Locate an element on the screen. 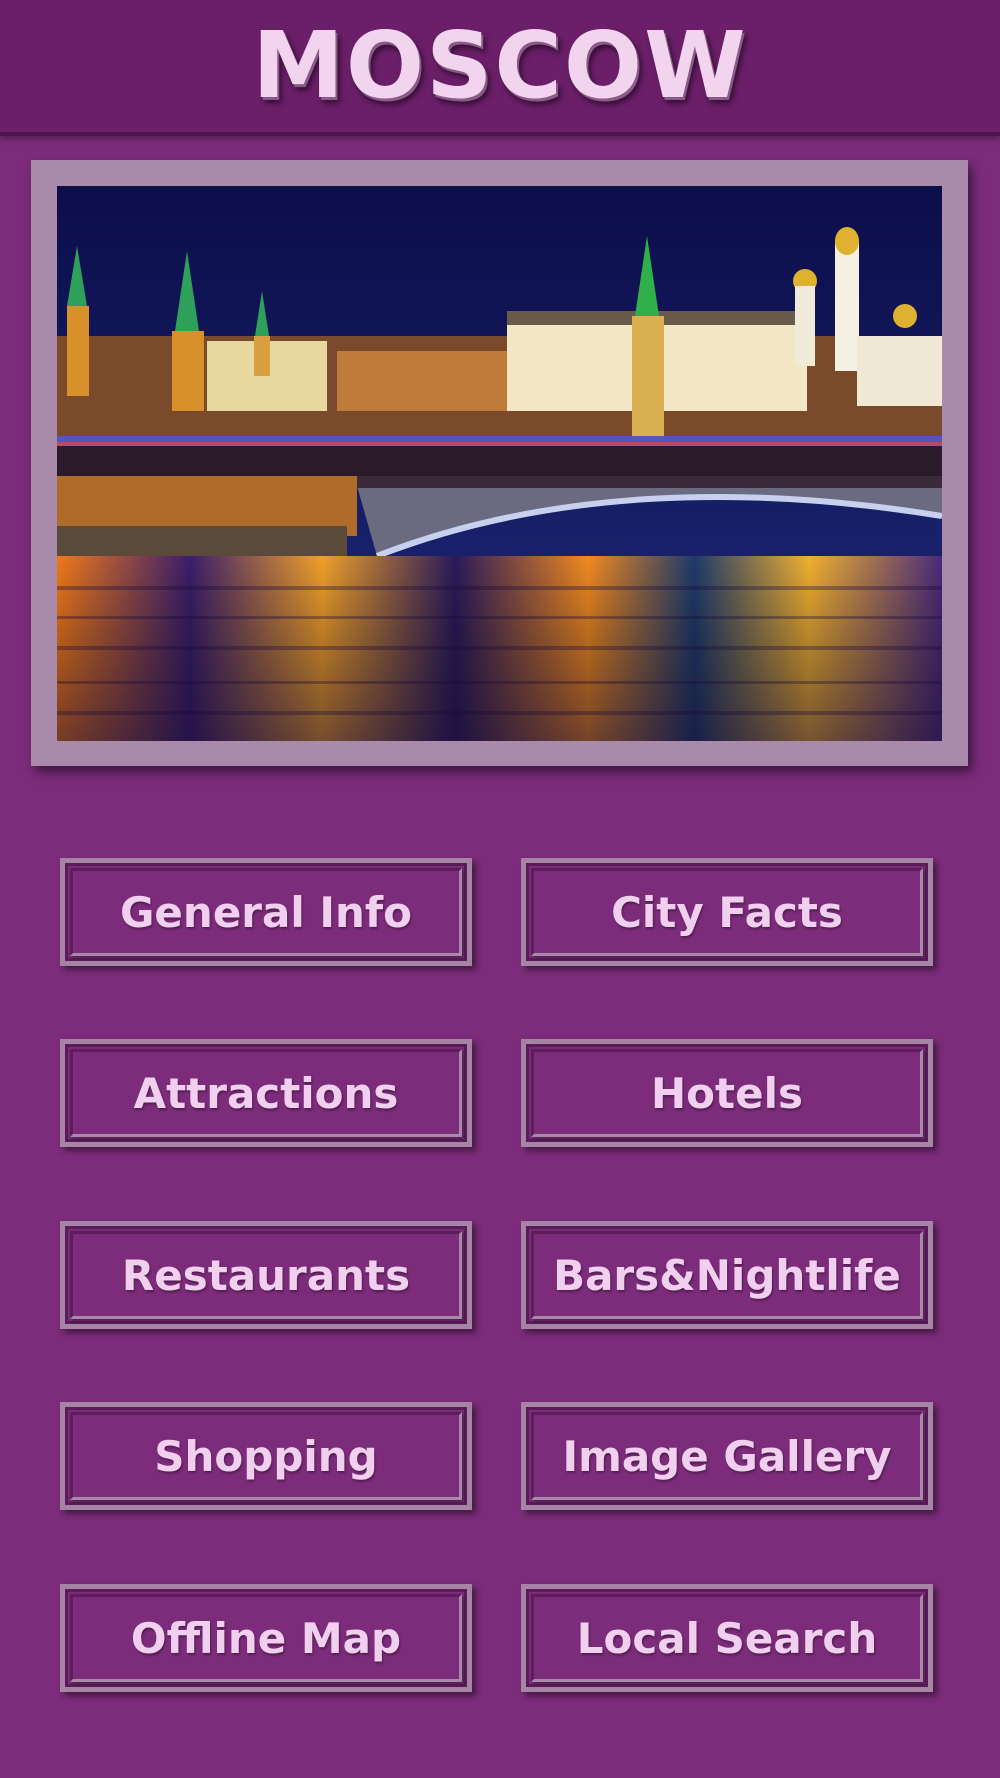 The height and width of the screenshot is (1778, 1000). hotels-label: Hotels is located at coordinates (727, 1093).